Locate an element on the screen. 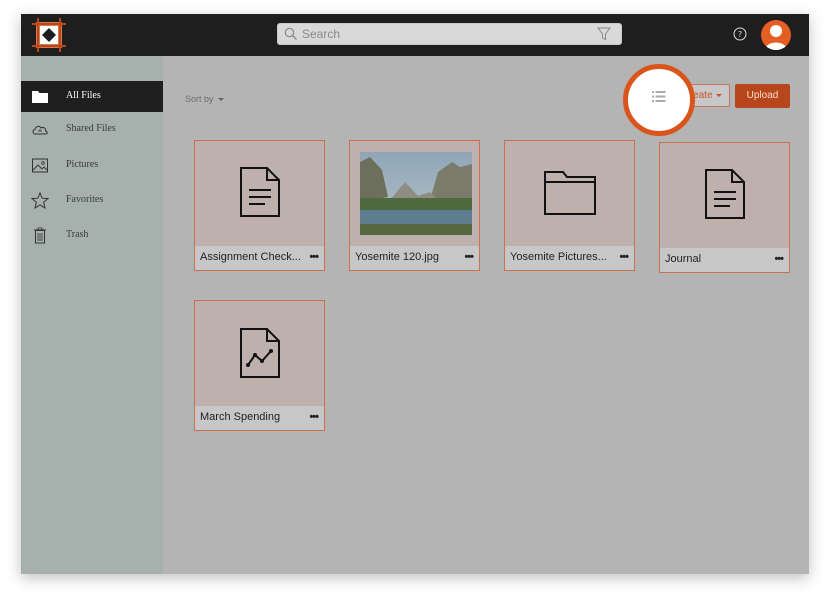  landscape-photo is located at coordinates (416, 193).